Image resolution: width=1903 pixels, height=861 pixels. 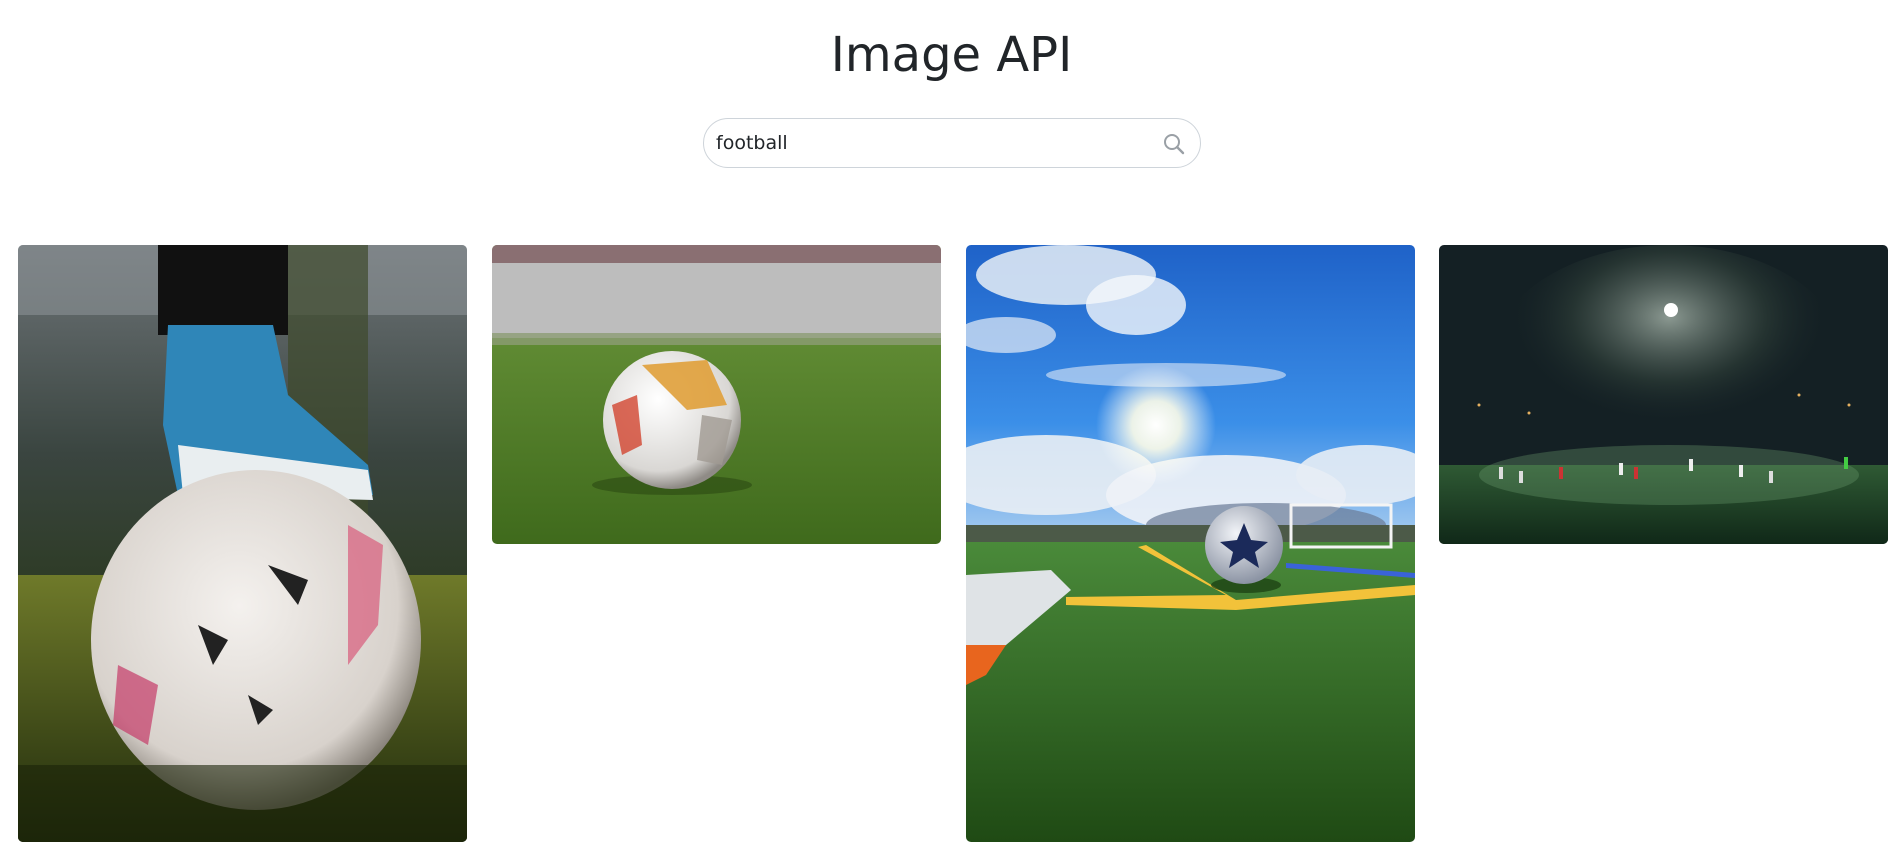 I want to click on search-icon, so click(x=1174, y=144).